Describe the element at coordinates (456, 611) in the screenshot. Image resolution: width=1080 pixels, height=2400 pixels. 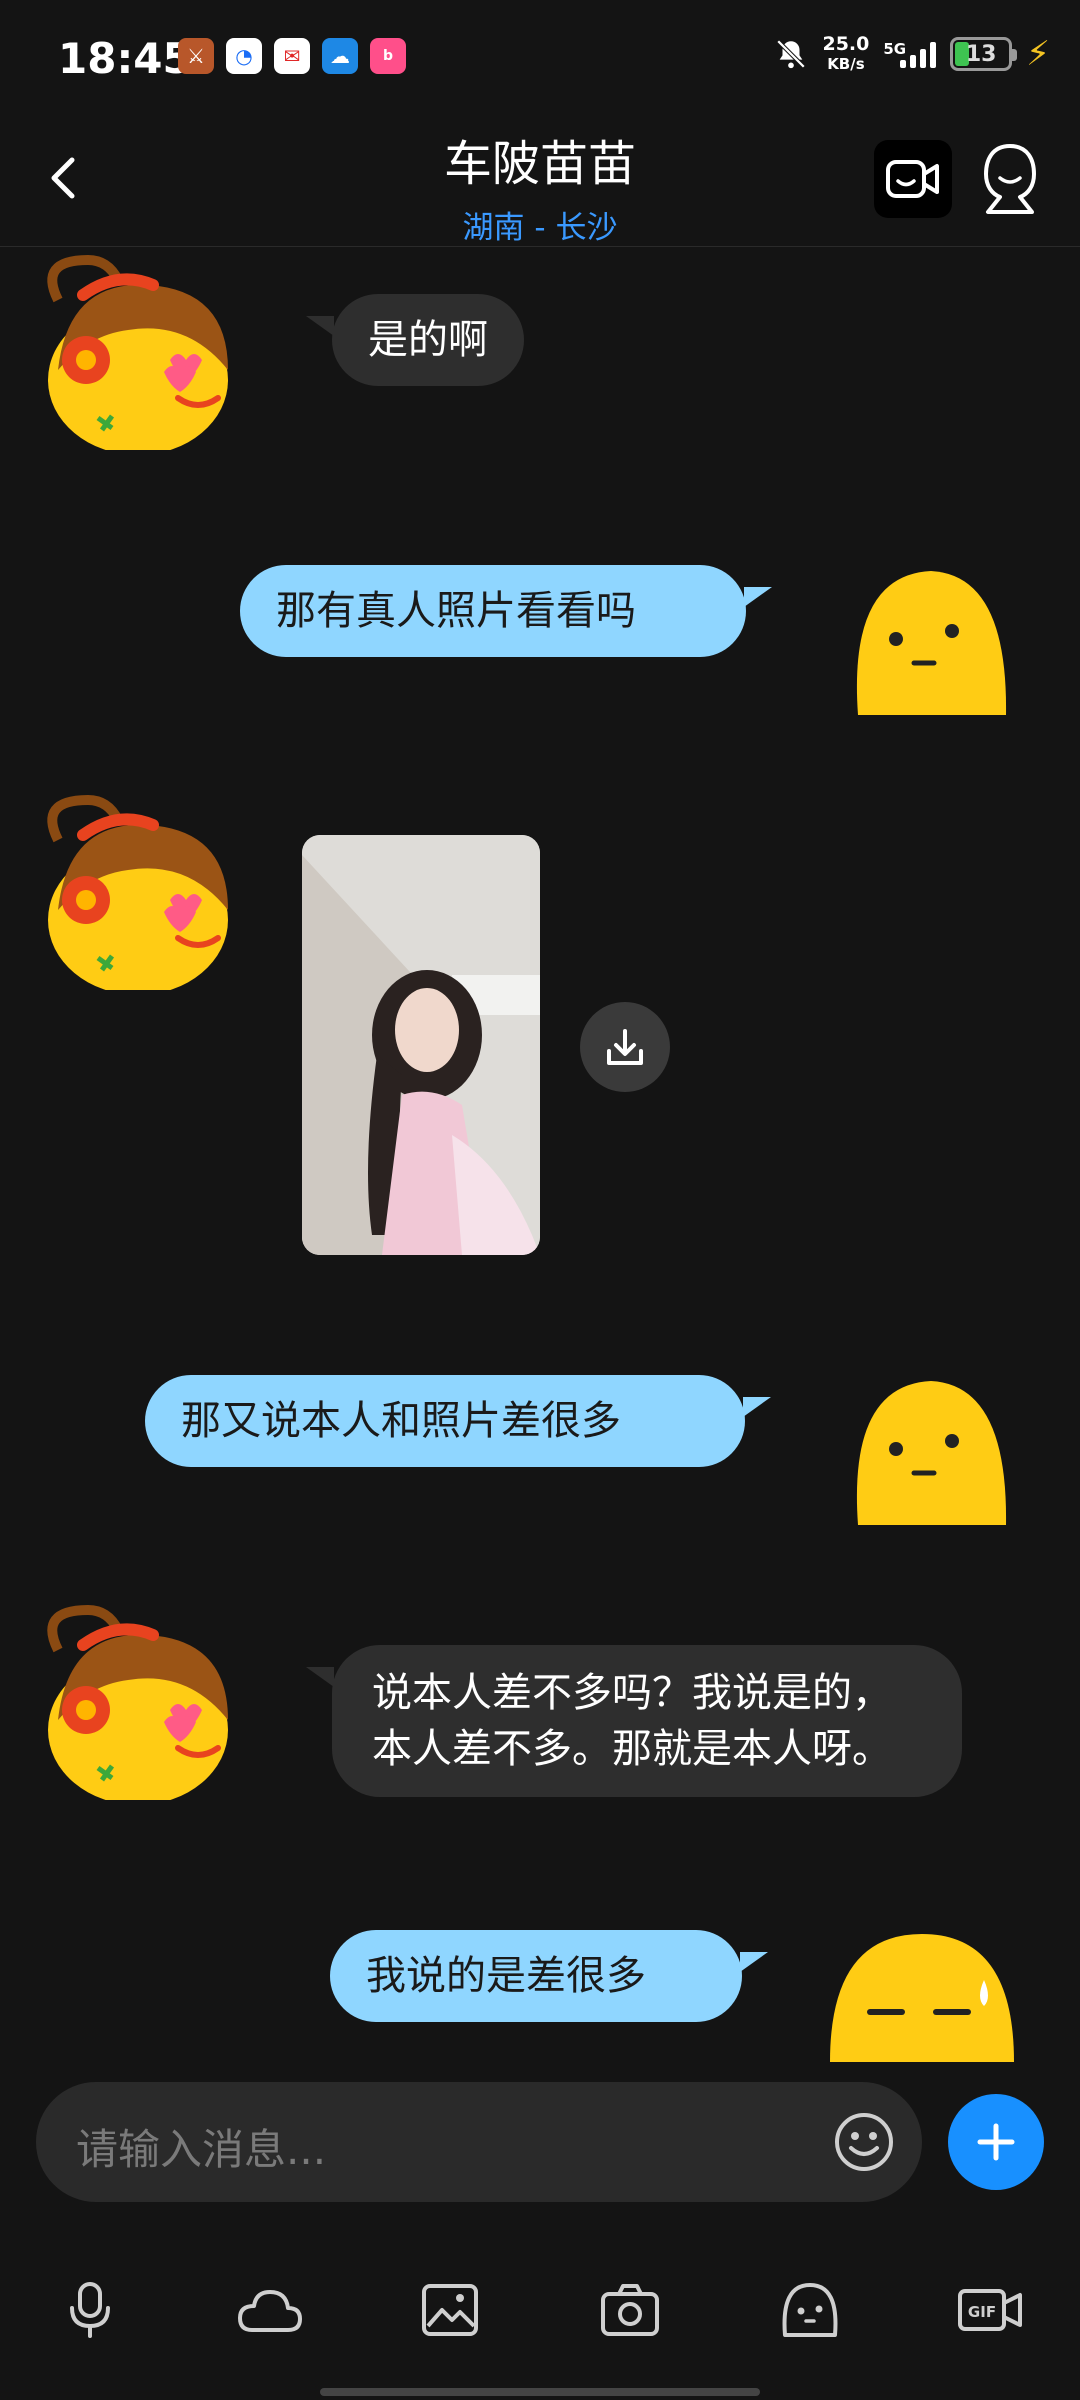
I see `message-text: 那有真人照片看看吗` at that location.